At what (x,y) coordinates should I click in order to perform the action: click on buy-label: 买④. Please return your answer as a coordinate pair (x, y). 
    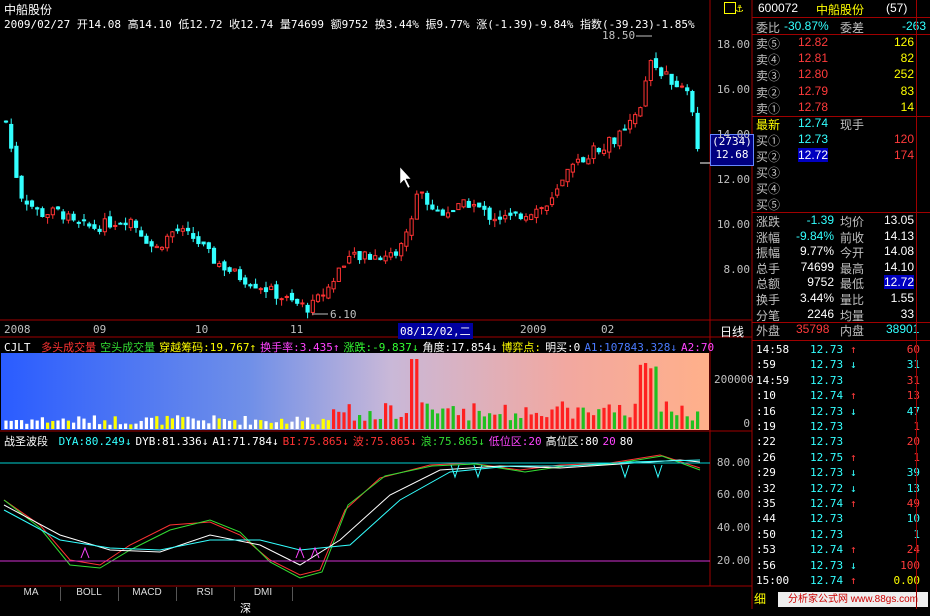
    Looking at the image, I should click on (768, 189).